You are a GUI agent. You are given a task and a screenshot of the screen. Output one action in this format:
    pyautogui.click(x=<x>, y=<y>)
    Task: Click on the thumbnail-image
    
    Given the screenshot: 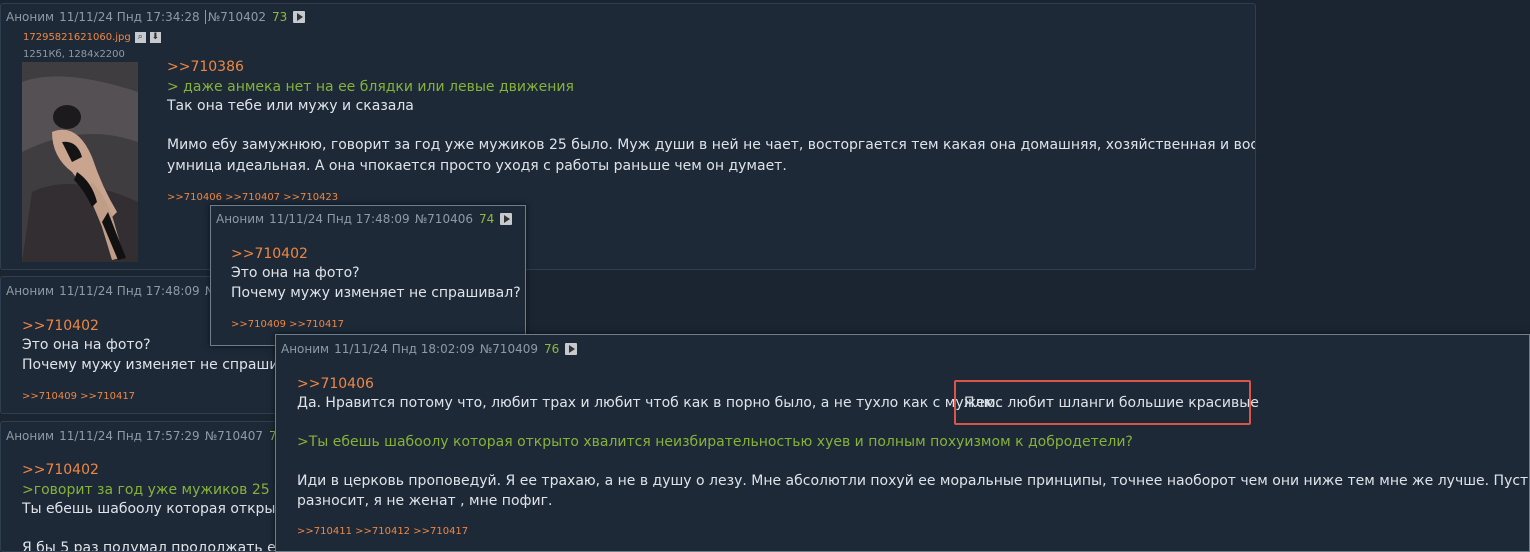 What is the action you would take?
    pyautogui.click(x=80, y=162)
    